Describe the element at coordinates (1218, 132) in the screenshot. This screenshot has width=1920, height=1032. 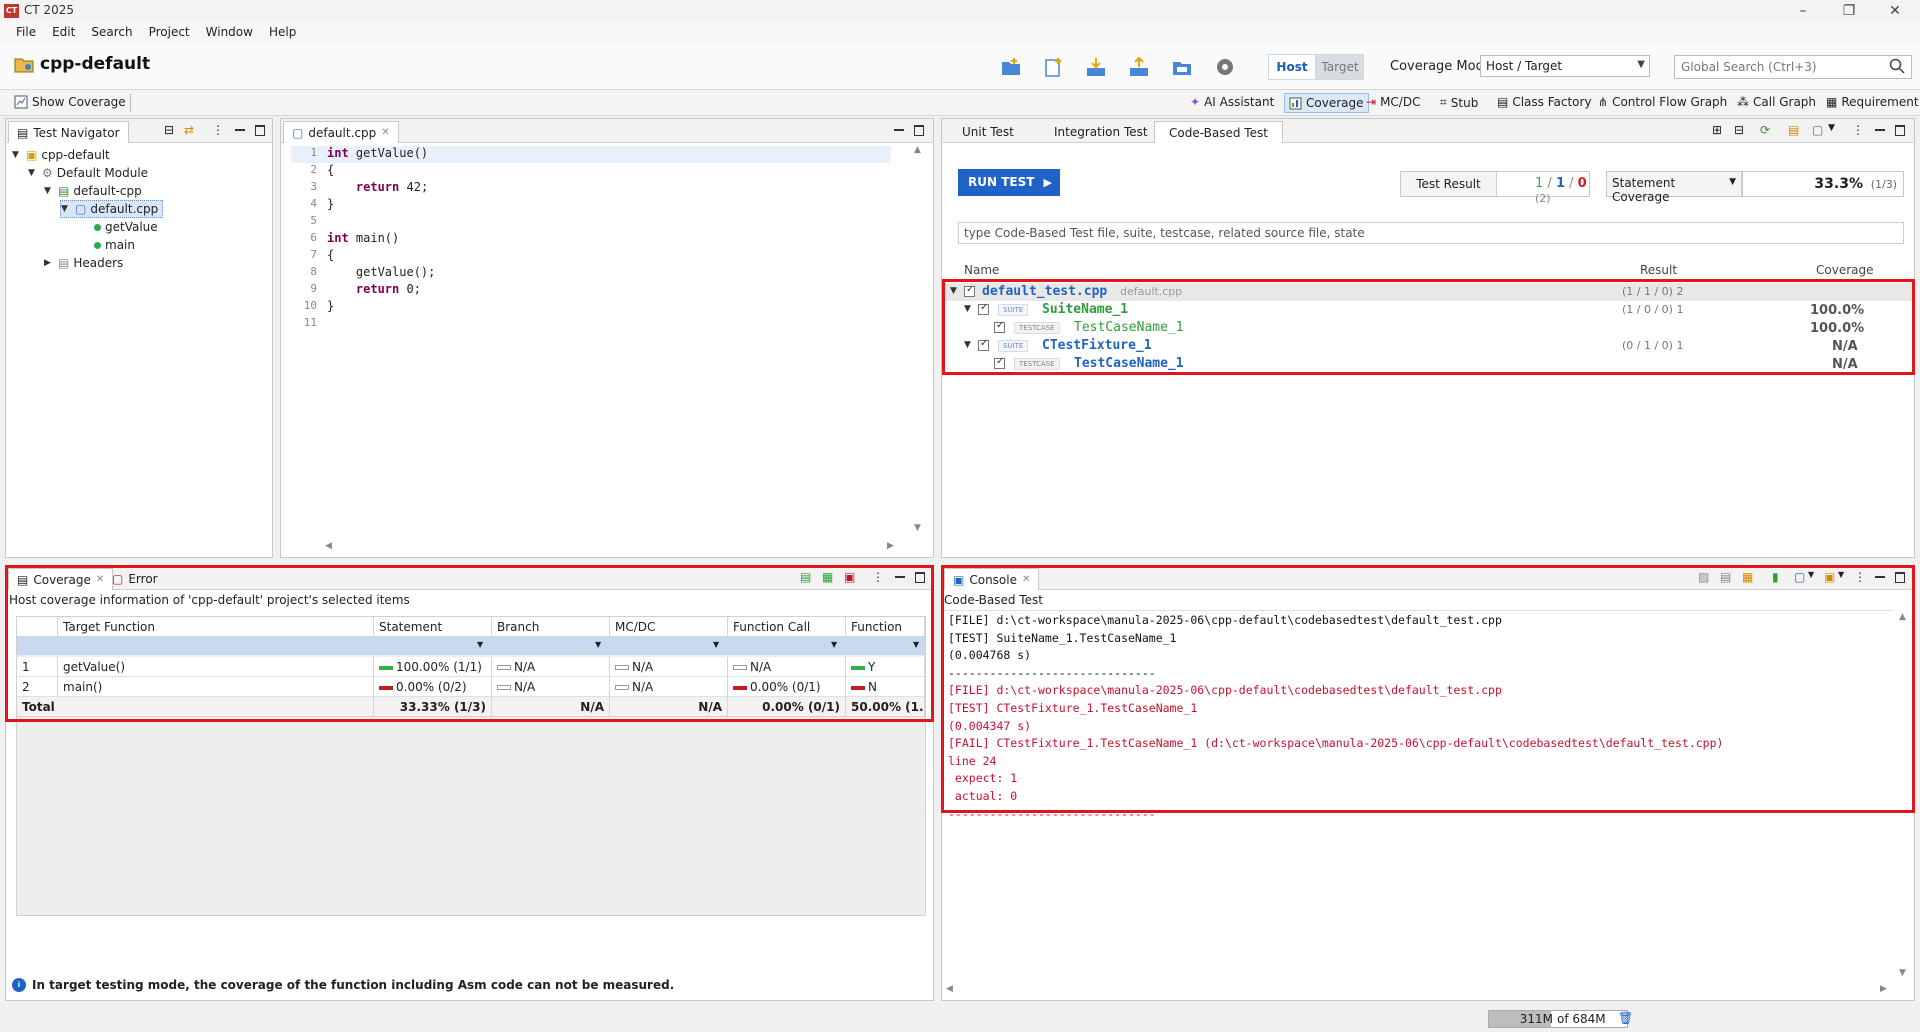
I see `tab-code-based-test: Code-Based Test` at that location.